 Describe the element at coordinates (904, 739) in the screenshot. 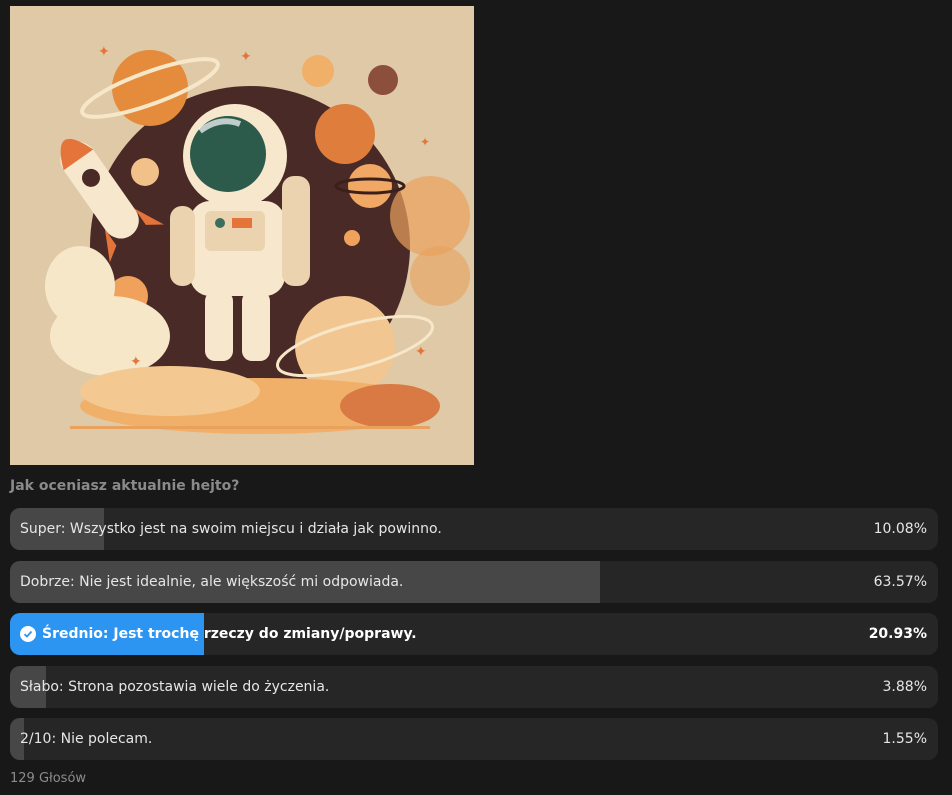

I see `poll-option-percent: 1.55%` at that location.